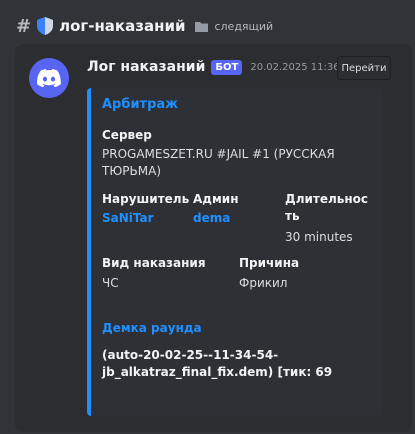  What do you see at coordinates (217, 372) in the screenshot?
I see `demo-value-line2: jb_alkatraz_final_fix.dem) [тик: 69` at bounding box center [217, 372].